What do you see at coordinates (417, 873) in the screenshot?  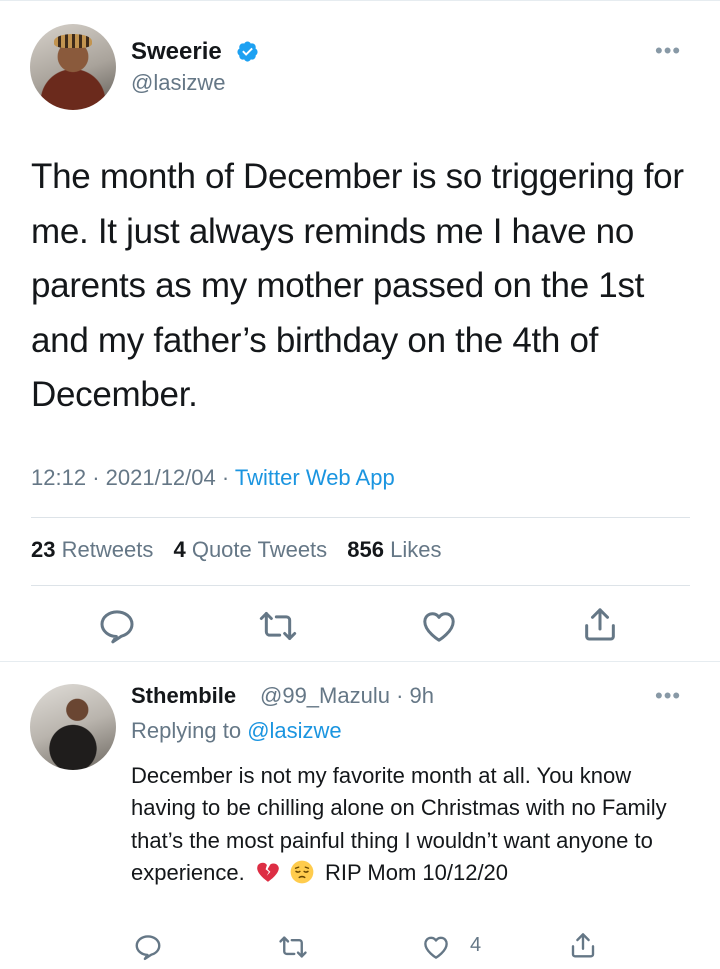 I see `reply-text-end: RIP Mom 10/12/20` at bounding box center [417, 873].